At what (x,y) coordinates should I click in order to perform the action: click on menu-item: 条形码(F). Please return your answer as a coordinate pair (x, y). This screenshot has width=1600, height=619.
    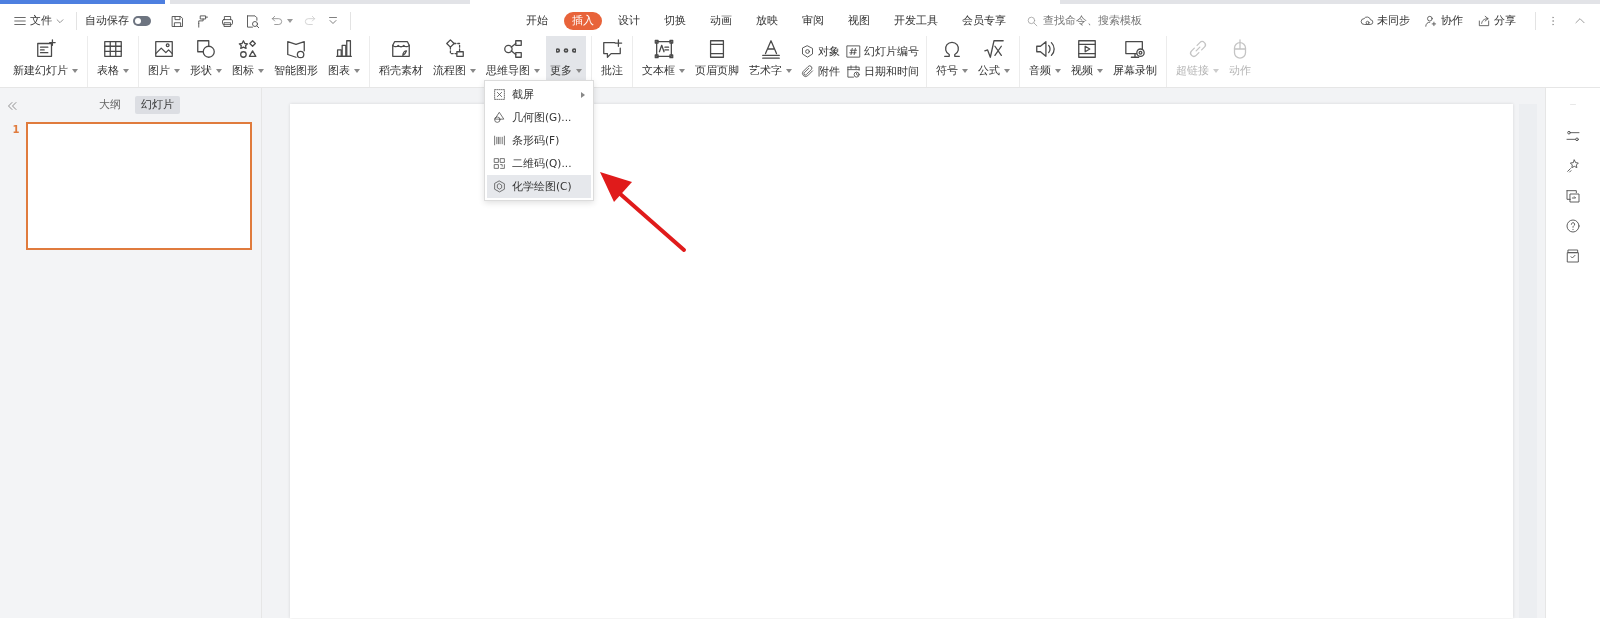
    Looking at the image, I should click on (539, 140).